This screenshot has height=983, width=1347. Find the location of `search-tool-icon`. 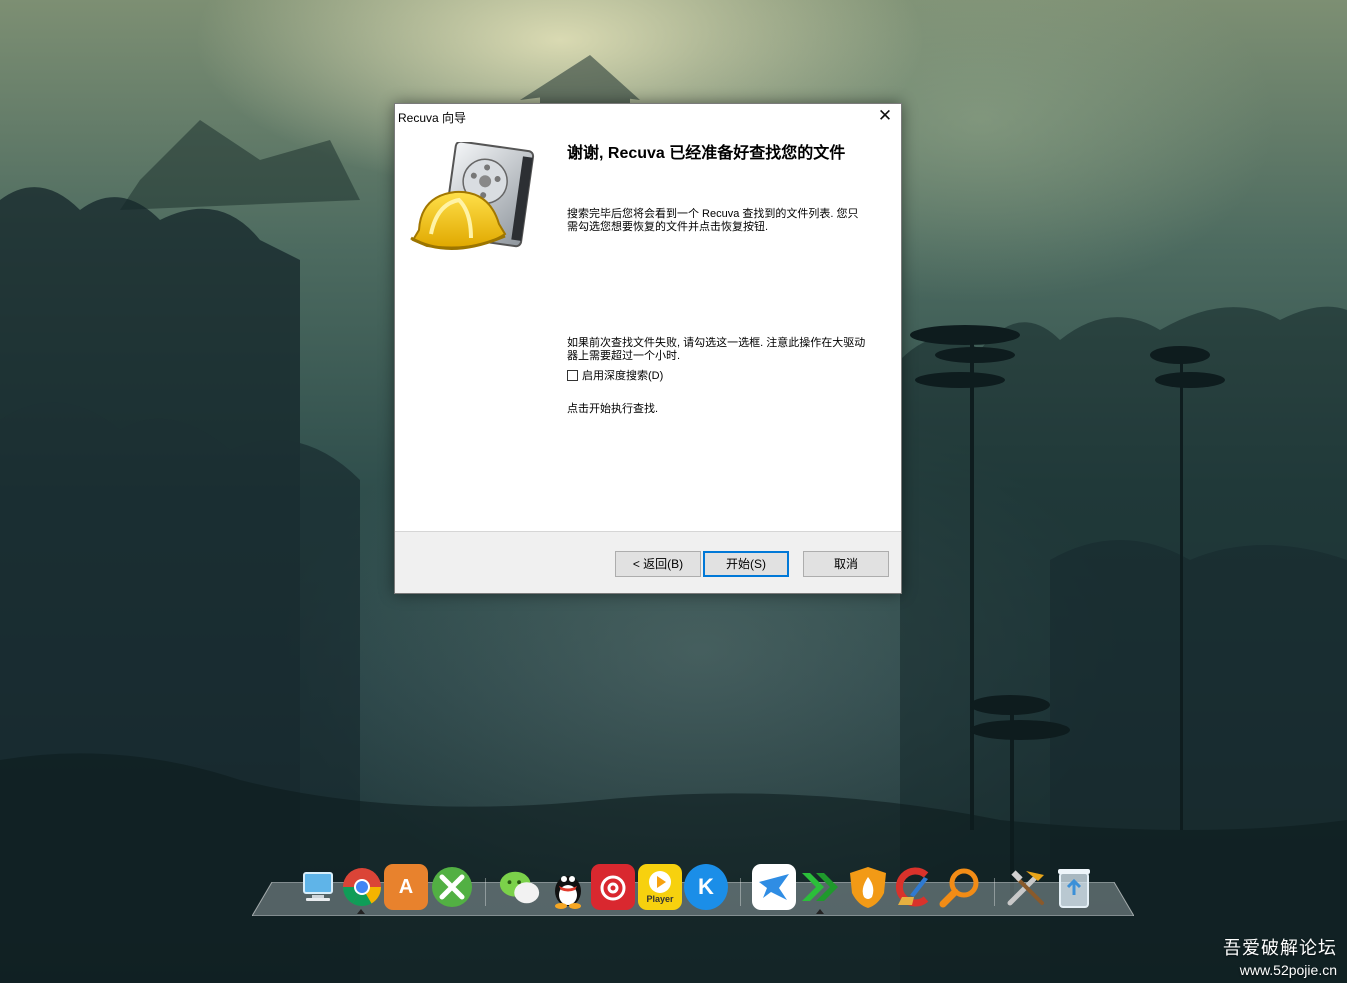

search-tool-icon is located at coordinates (960, 887).